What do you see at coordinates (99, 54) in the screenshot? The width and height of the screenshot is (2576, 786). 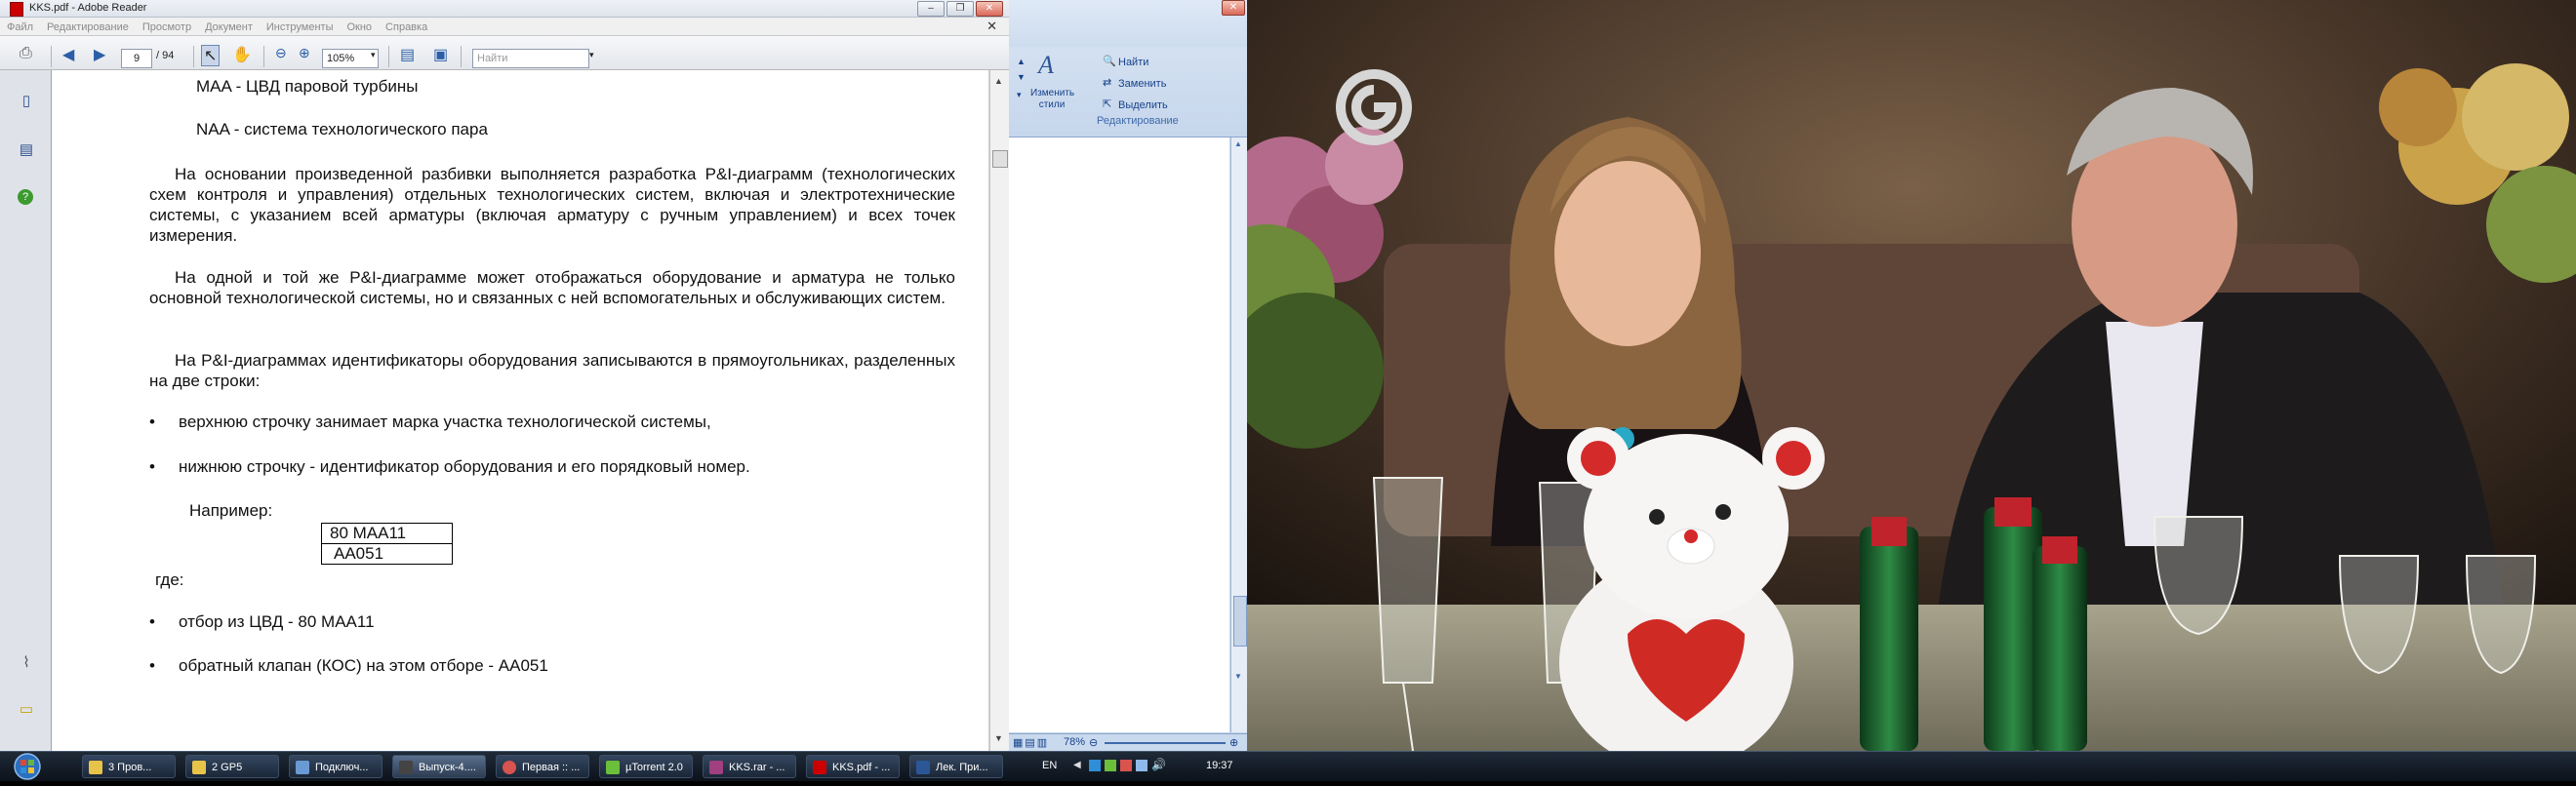 I see `next-page-icon: ▶` at bounding box center [99, 54].